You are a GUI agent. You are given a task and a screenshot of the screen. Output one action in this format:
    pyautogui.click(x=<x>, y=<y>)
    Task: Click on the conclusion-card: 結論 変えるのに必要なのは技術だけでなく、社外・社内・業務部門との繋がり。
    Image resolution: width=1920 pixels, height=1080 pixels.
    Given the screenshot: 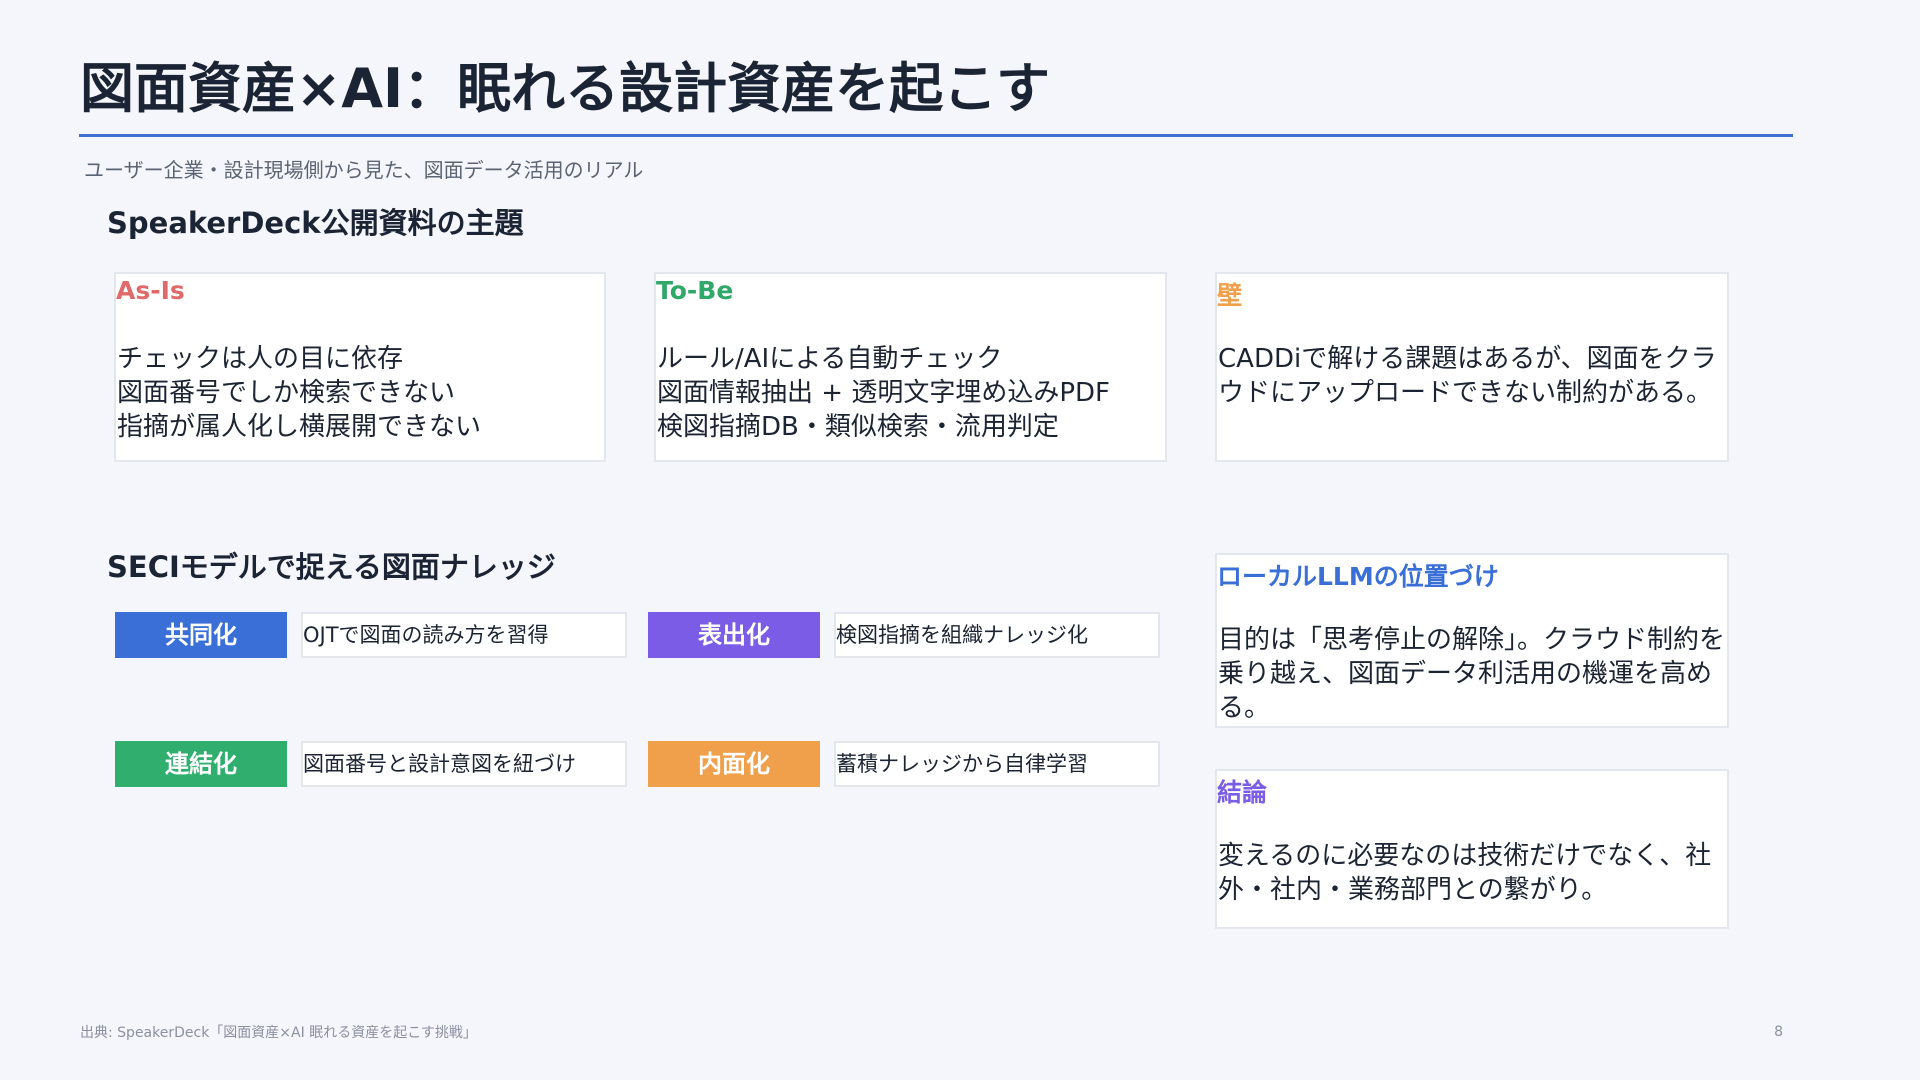 What is the action you would take?
    pyautogui.click(x=1472, y=849)
    